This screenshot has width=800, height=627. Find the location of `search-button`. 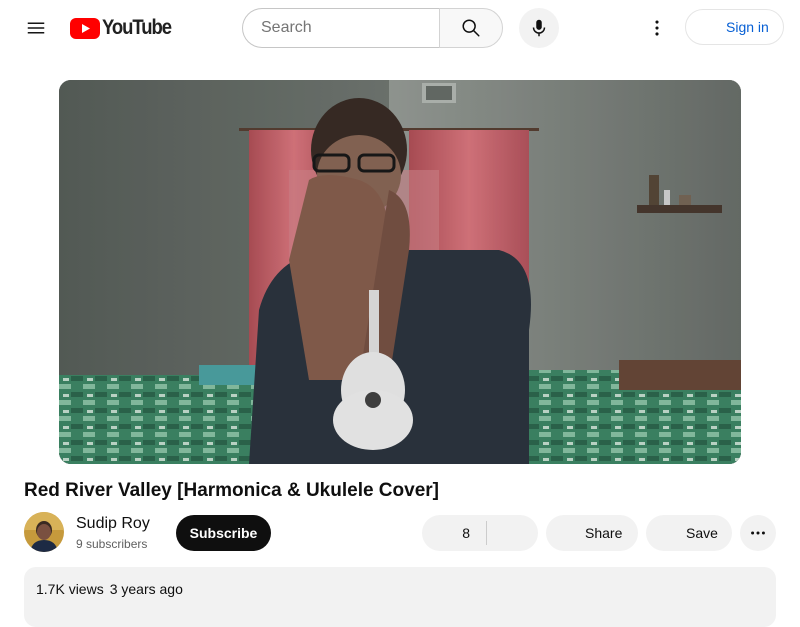

search-button is located at coordinates (471, 28).